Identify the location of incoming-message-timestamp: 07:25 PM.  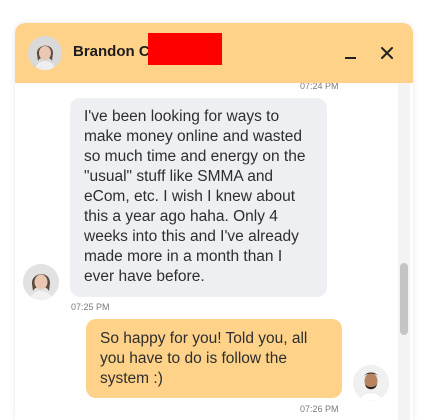
(90, 307).